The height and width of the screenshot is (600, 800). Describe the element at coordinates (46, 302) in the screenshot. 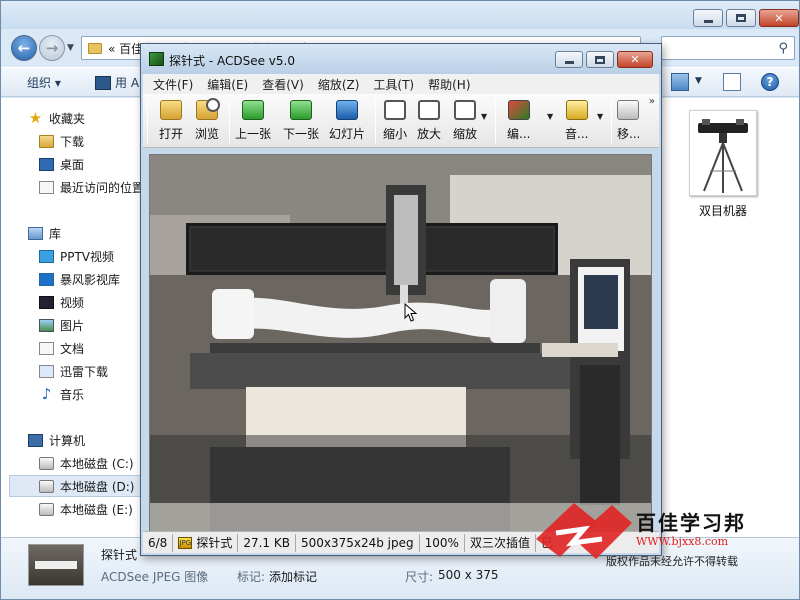

I see `video-icon` at that location.